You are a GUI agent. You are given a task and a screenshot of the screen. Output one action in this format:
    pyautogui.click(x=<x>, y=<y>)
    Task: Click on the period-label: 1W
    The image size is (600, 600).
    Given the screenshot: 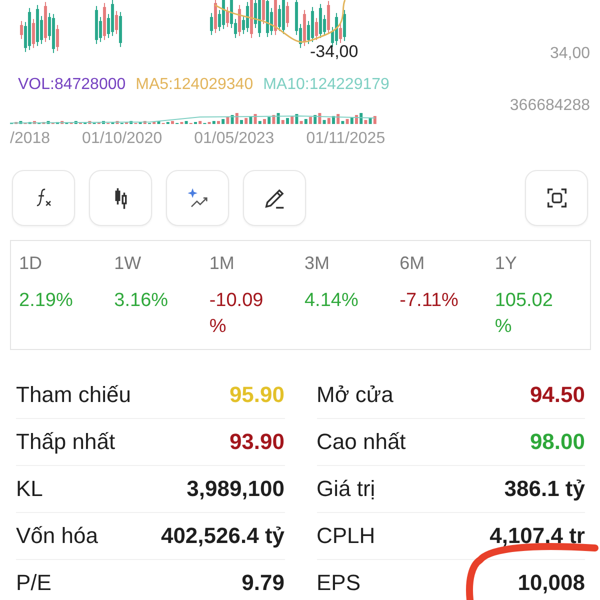 What is the action you would take?
    pyautogui.click(x=128, y=263)
    